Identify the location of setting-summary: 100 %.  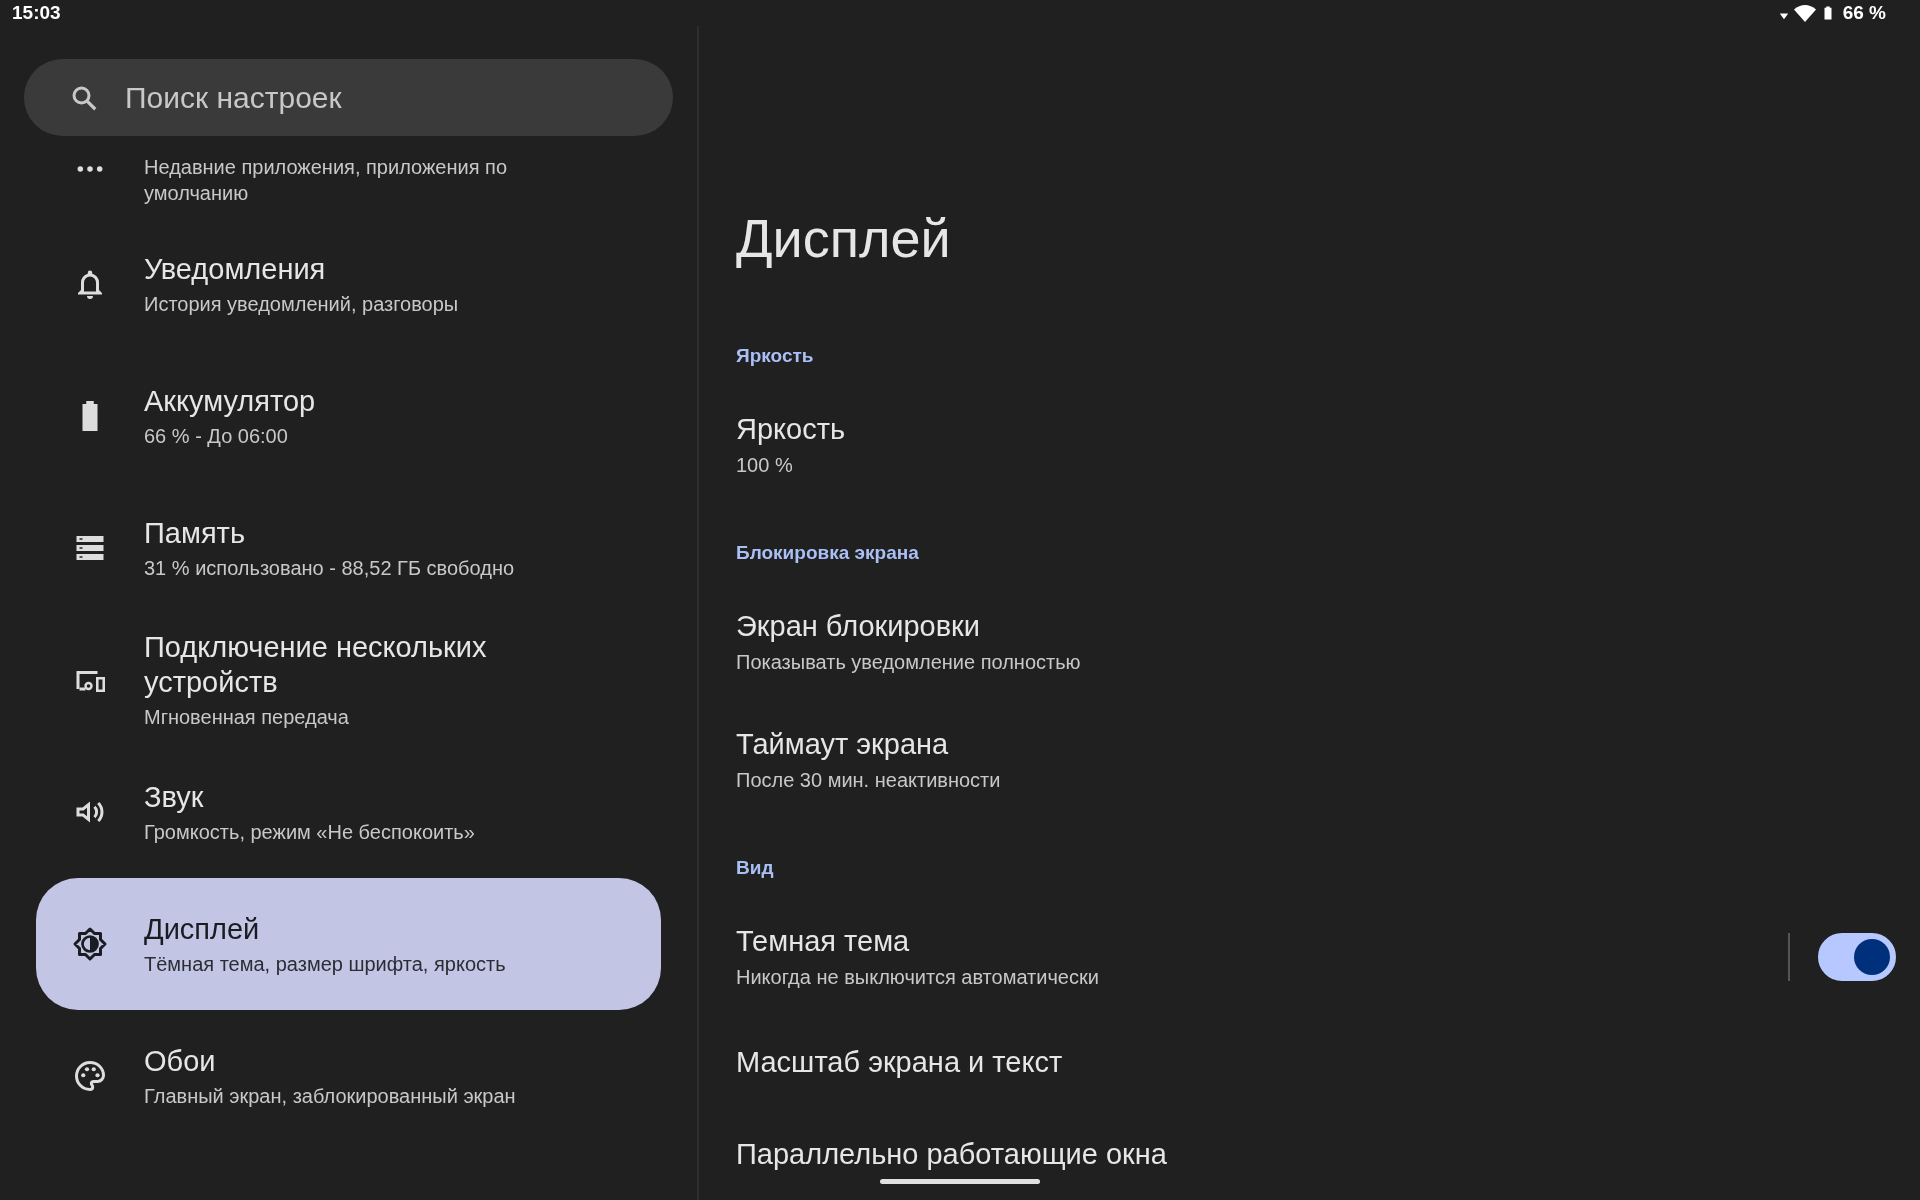
(765, 465).